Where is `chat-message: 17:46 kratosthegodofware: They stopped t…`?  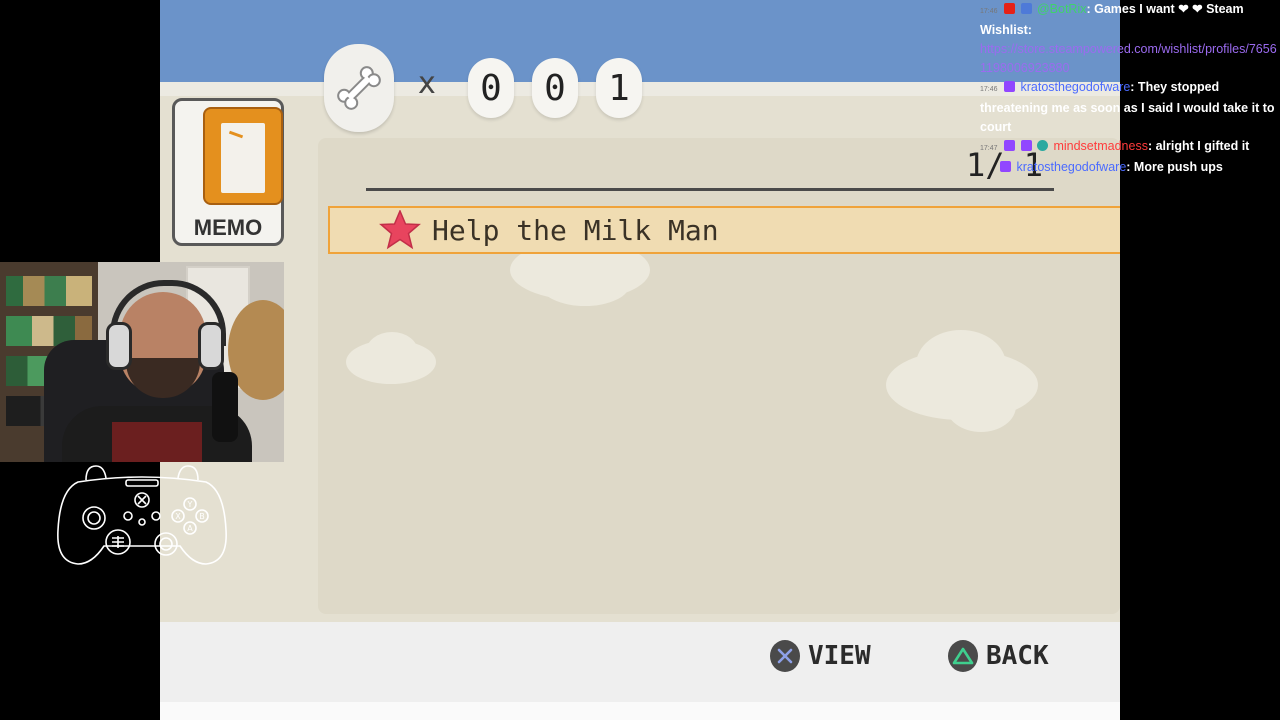 chat-message: 17:46 kratosthegodofware: They stopped t… is located at coordinates (1129, 107).